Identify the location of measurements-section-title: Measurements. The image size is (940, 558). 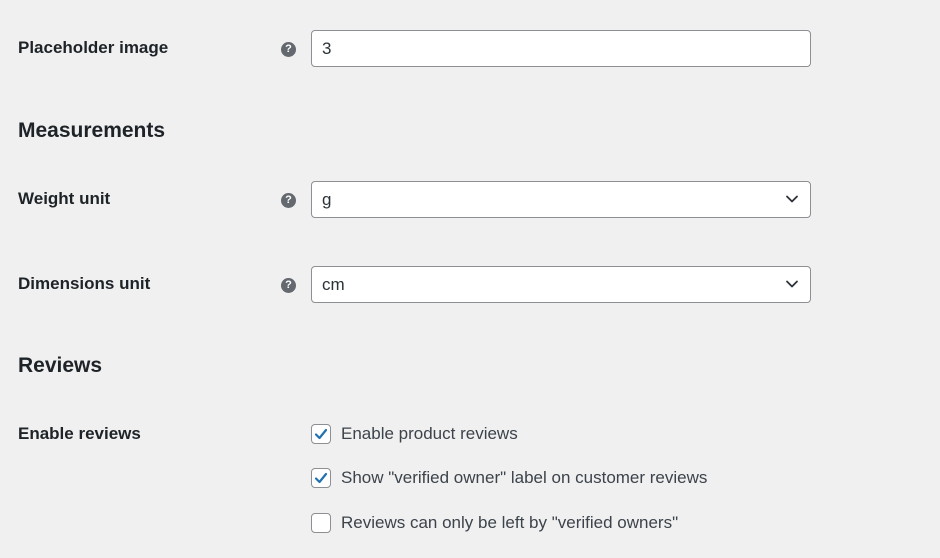
(92, 130).